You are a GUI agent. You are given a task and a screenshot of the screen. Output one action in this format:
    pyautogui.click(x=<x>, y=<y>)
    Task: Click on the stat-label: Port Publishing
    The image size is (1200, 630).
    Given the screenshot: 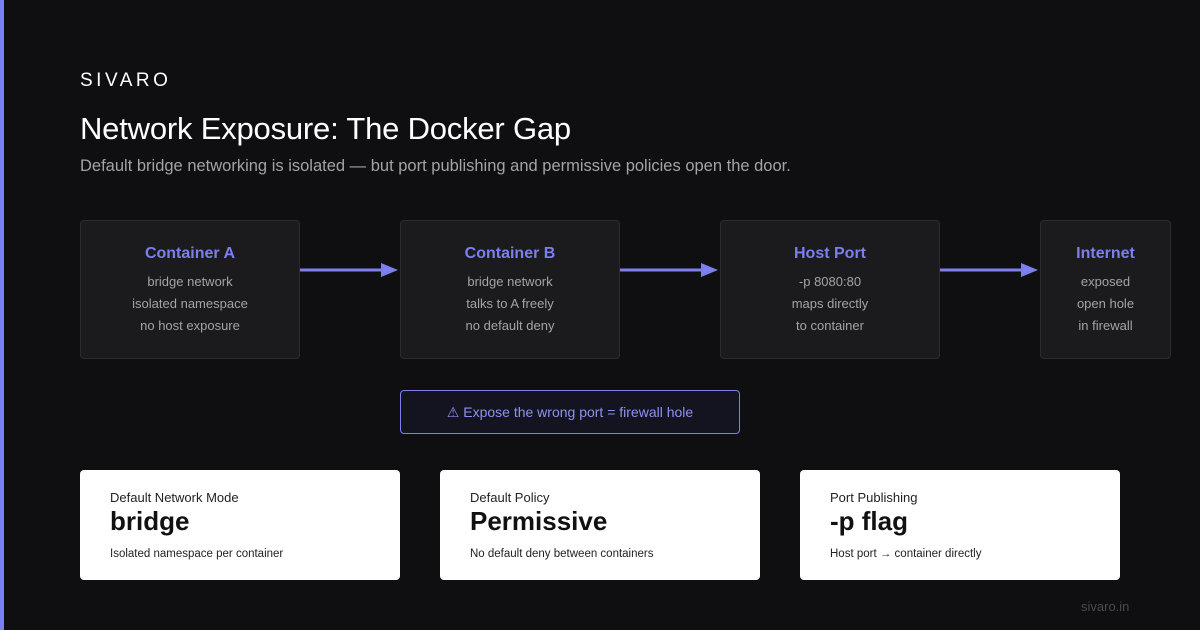 What is the action you would take?
    pyautogui.click(x=874, y=497)
    